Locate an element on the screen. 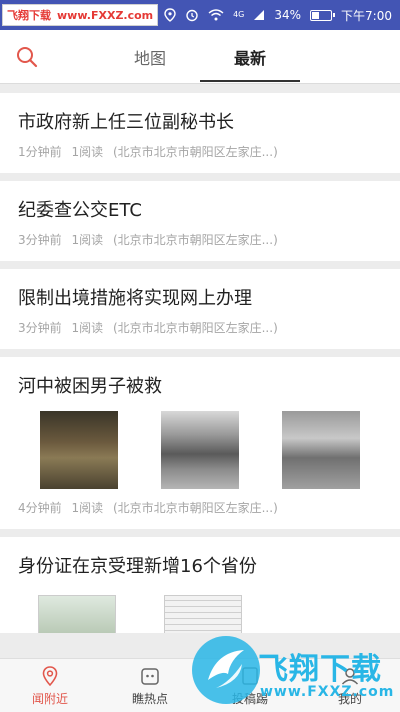 Image resolution: width=400 pixels, height=712 pixels. nav-report-label: 投稿踢 is located at coordinates (249, 698).